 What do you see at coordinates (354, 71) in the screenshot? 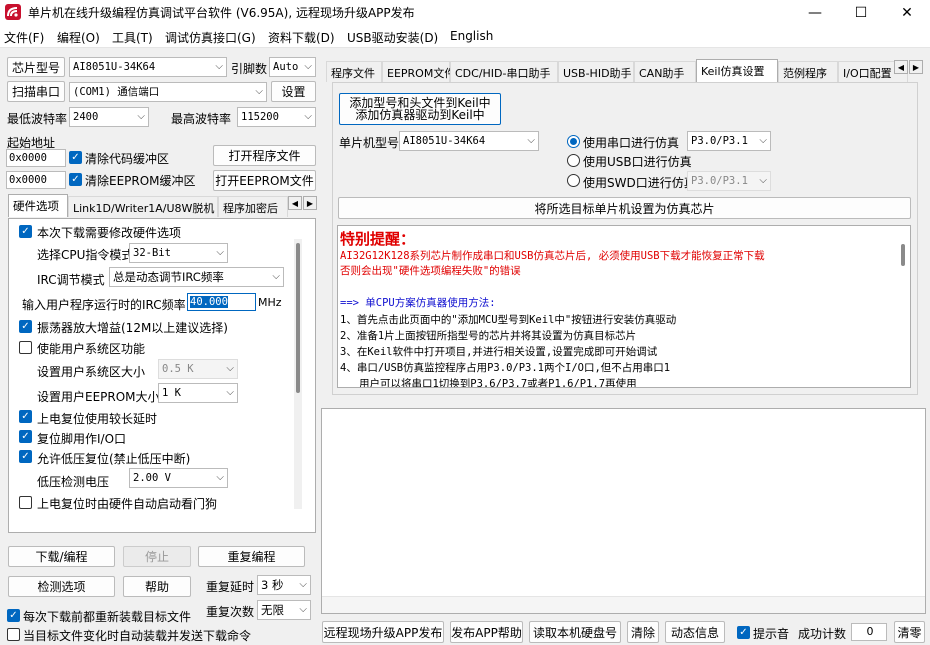
I see `tab-program-file: 程序文件` at bounding box center [354, 71].